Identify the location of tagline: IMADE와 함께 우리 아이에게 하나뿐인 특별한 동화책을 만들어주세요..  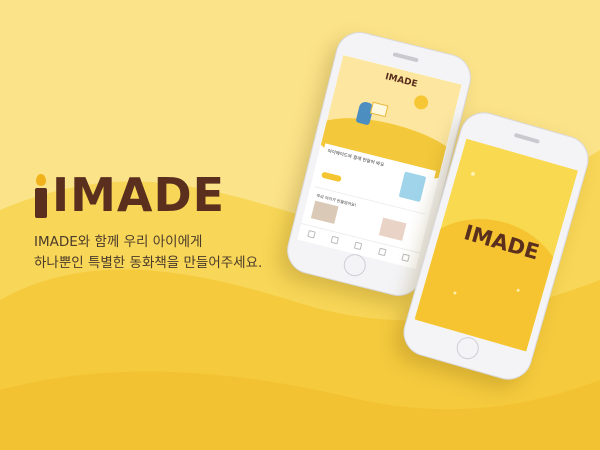
(164, 253).